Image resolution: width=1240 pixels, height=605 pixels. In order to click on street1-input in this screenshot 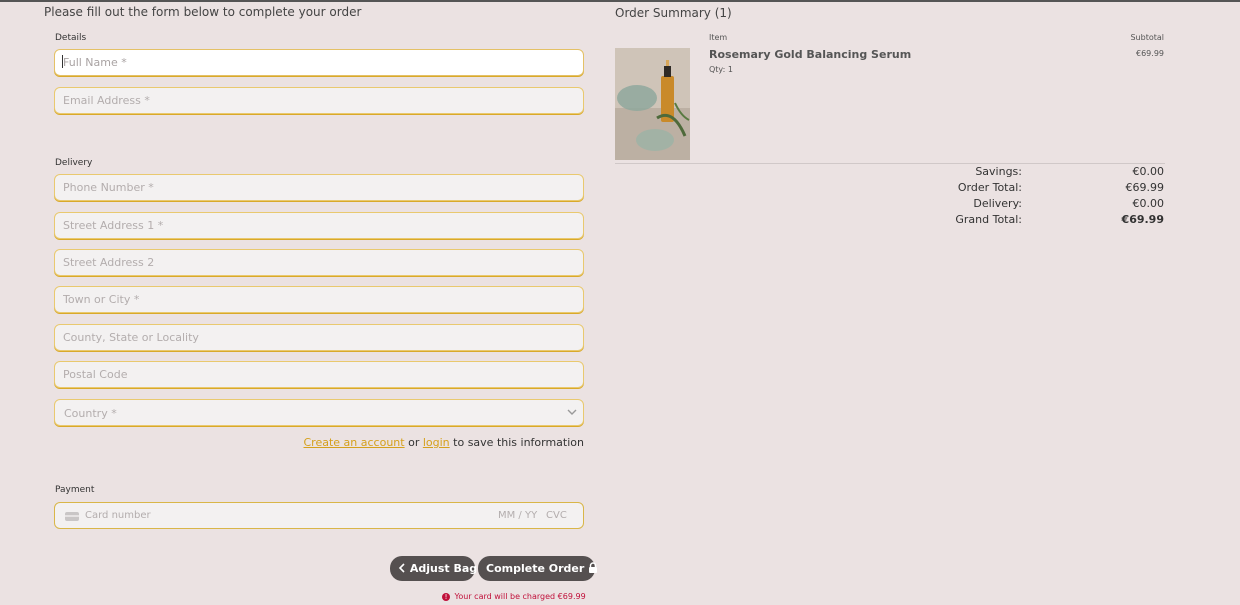, I will do `click(319, 225)`.